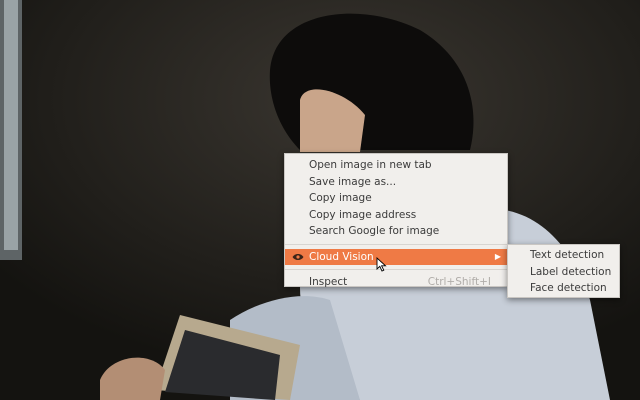 The height and width of the screenshot is (400, 640). What do you see at coordinates (396, 256) in the screenshot?
I see `menu-item-cloud-vision: Cloud Vision ▶` at bounding box center [396, 256].